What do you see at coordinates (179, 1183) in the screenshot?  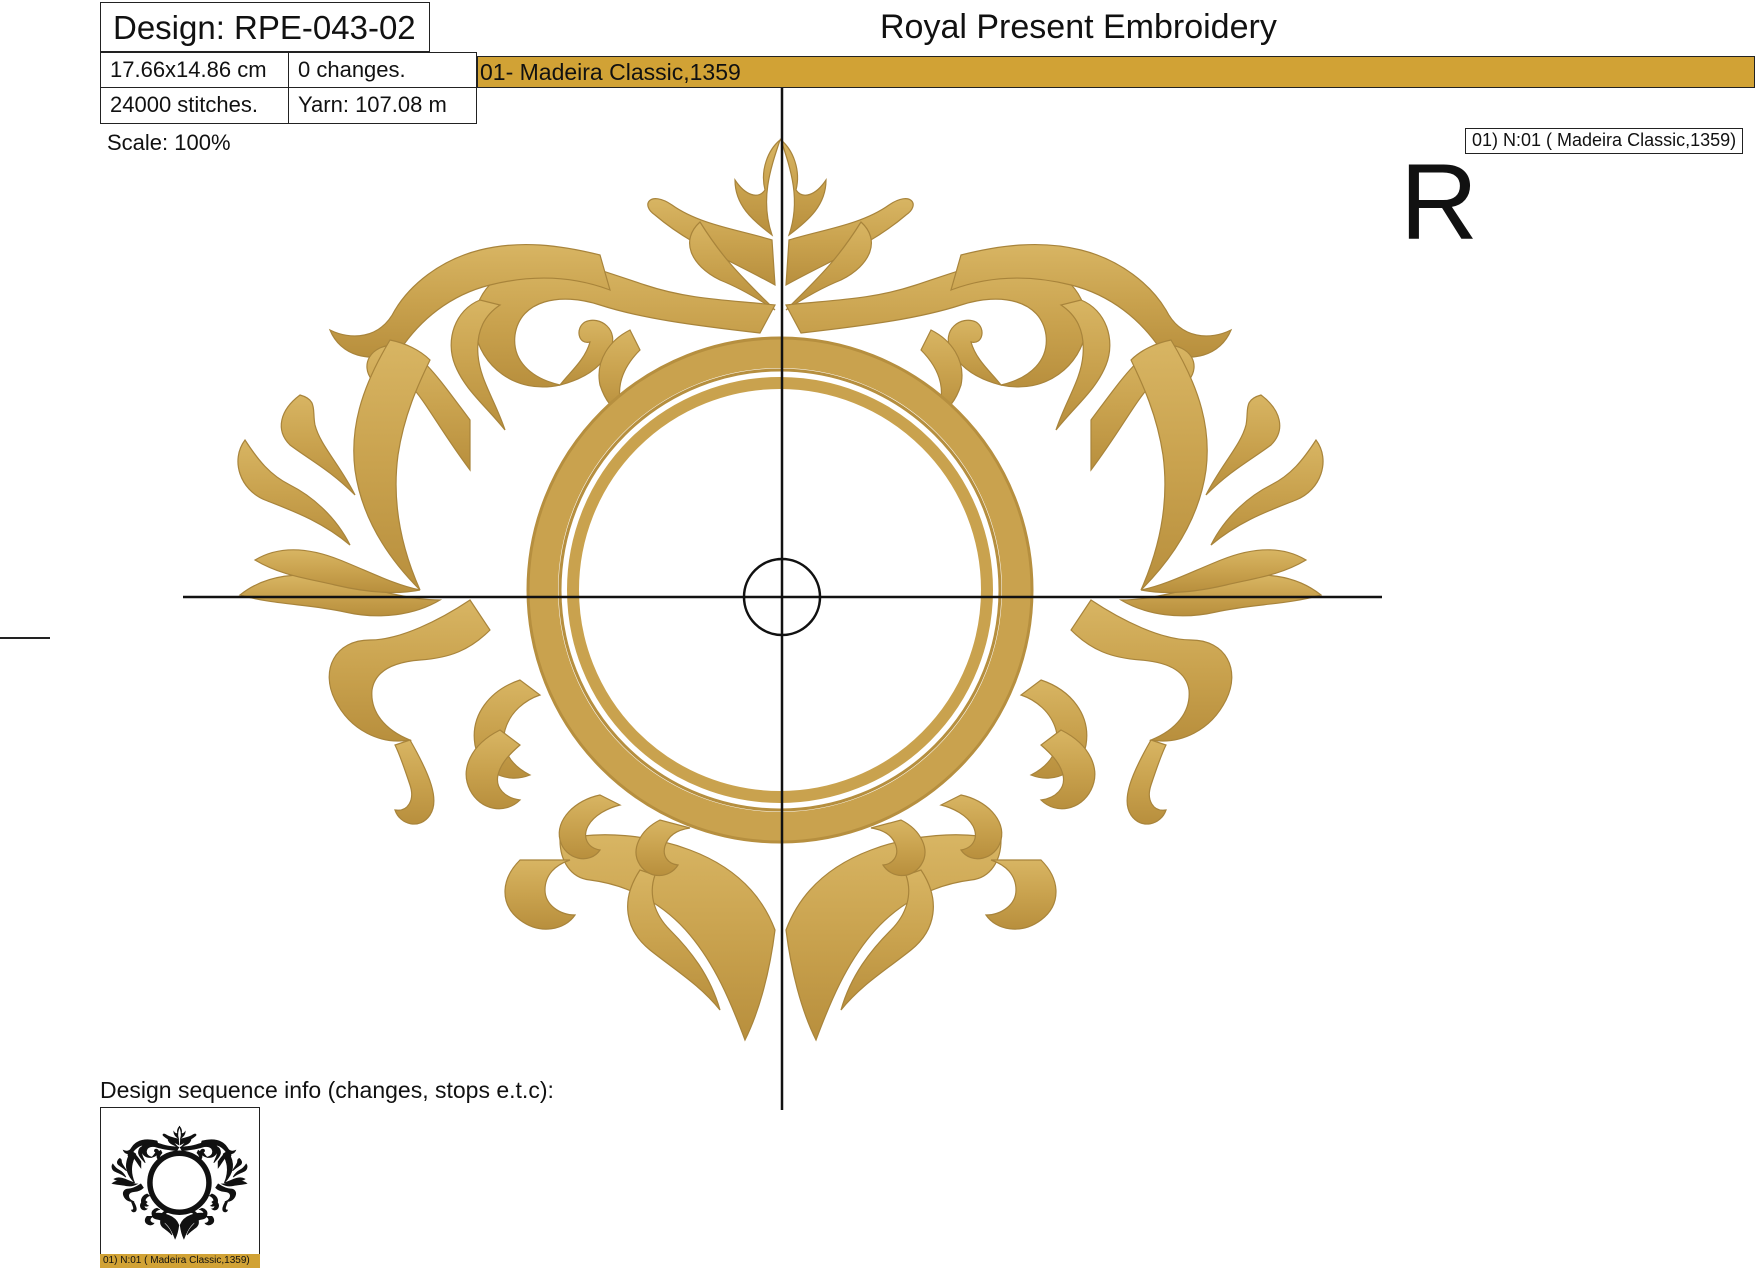 I see `thumbnail-silhouette` at bounding box center [179, 1183].